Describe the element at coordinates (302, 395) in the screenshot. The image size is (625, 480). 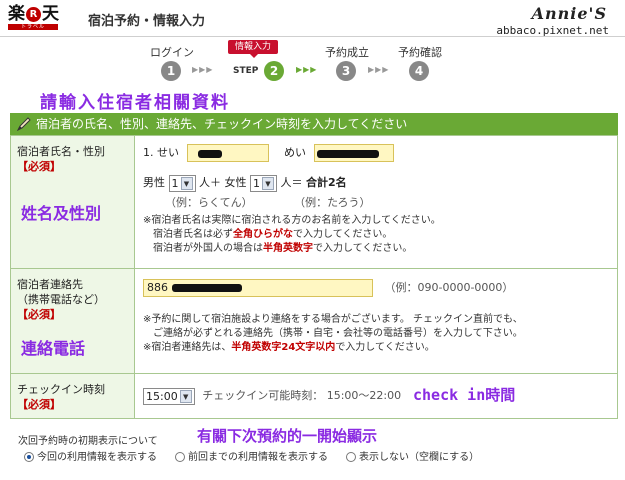
I see `checkin-possible-time: チェックイン可能時刻： 15:00〜22:00` at that location.